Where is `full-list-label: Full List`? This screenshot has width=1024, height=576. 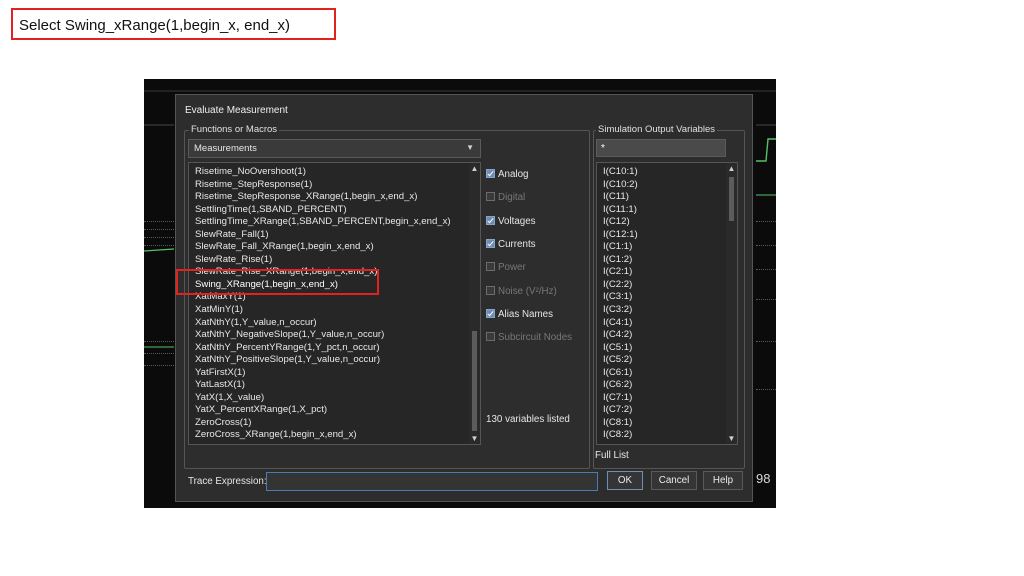
full-list-label: Full List is located at coordinates (612, 455).